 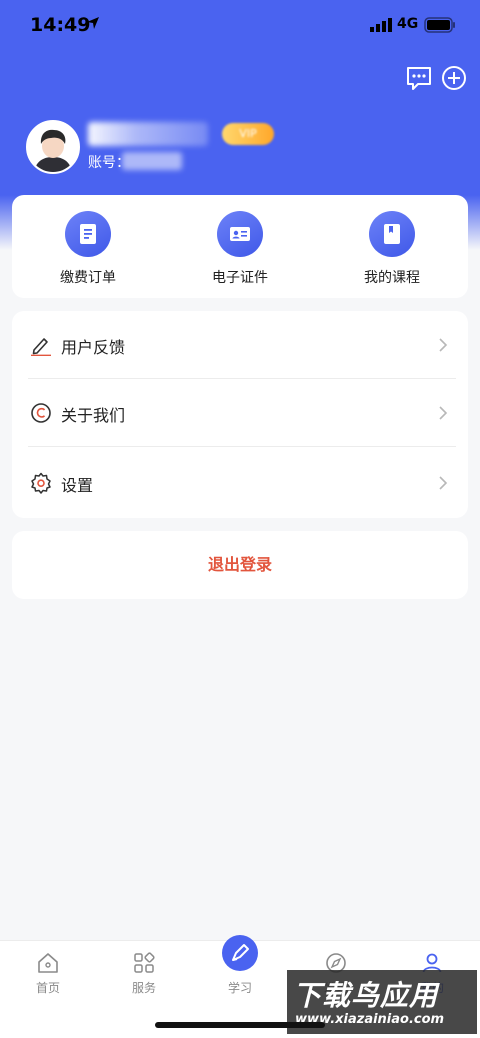 I want to click on menu-item-settings: 设置, so click(x=242, y=483).